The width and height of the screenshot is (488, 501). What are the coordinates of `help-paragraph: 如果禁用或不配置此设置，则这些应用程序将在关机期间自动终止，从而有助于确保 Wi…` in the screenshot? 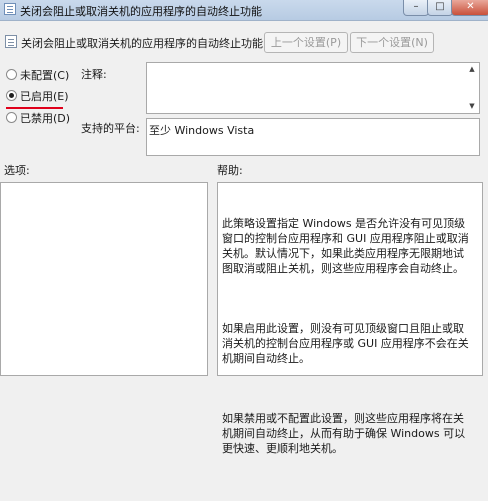 It's located at (344, 433).